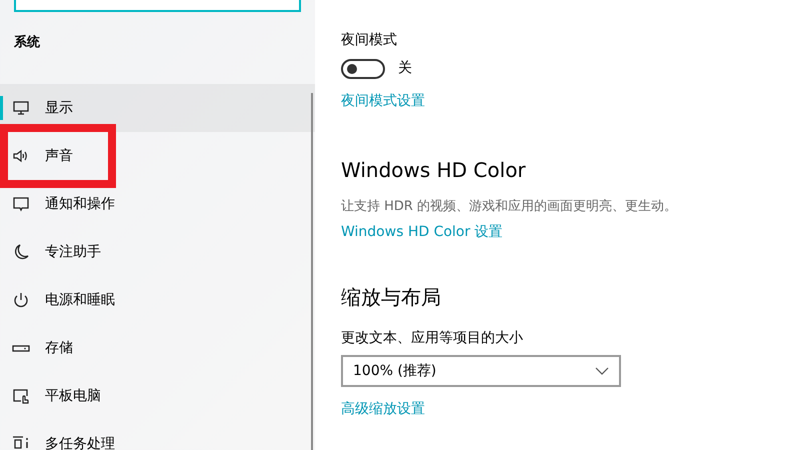  Describe the element at coordinates (21, 252) in the screenshot. I see `moon-icon` at that location.